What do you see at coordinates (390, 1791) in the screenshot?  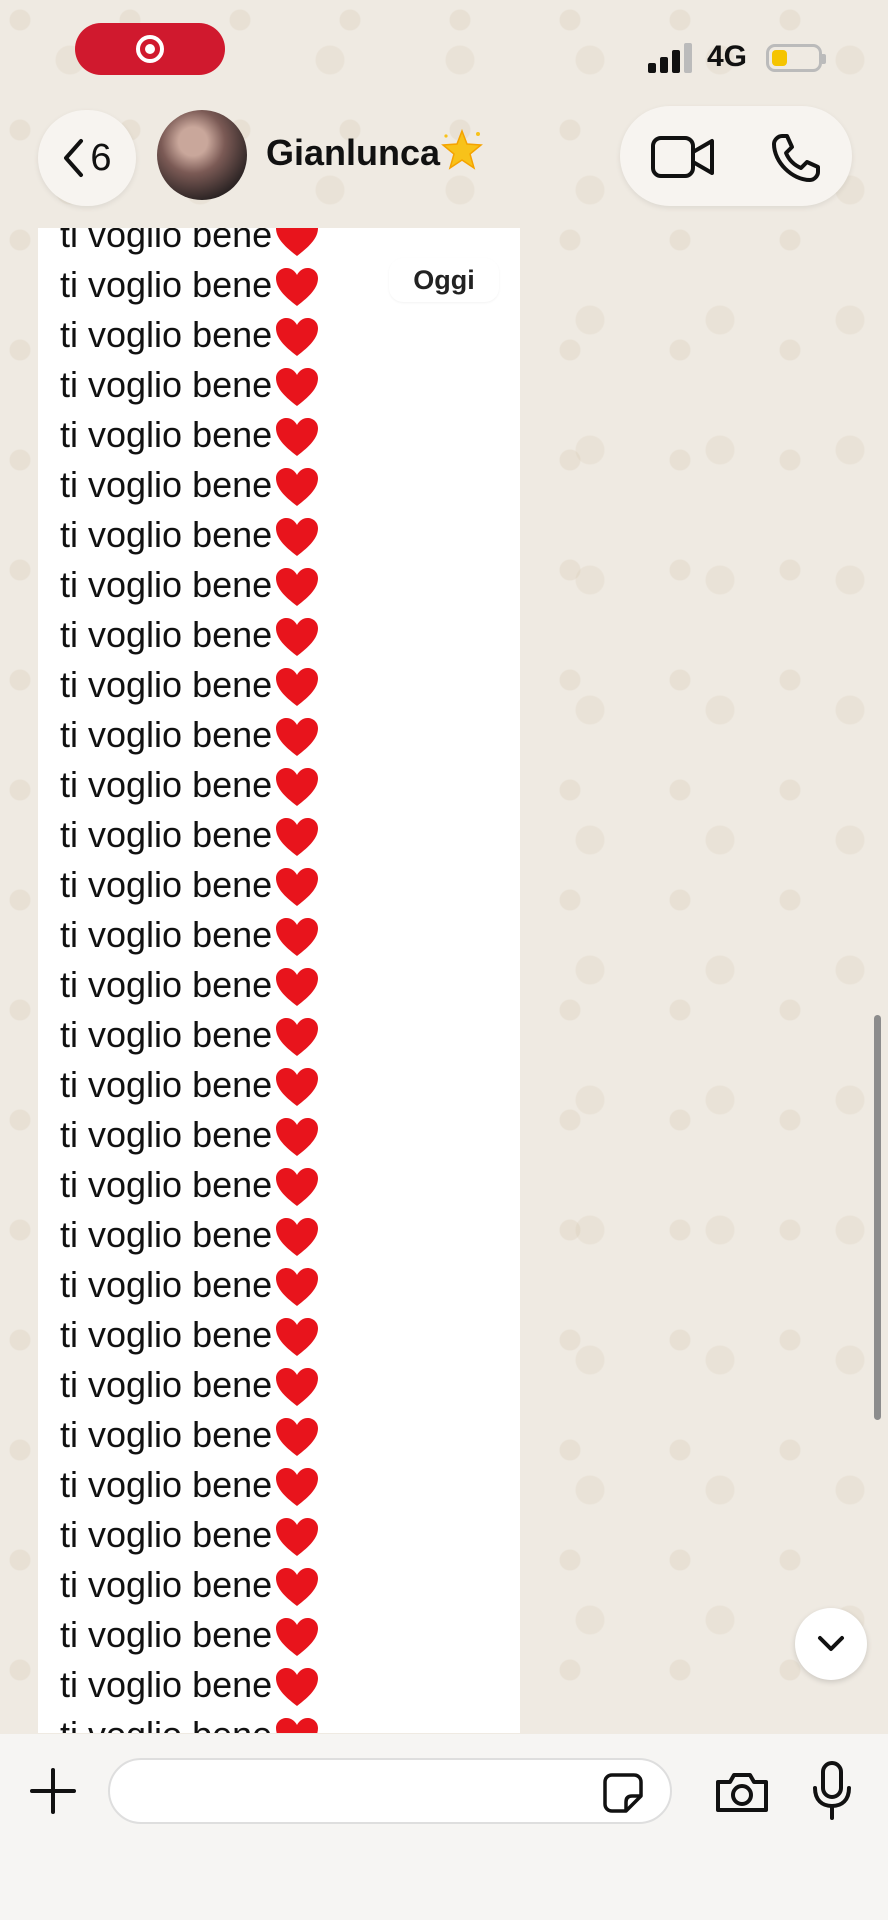 I see `message-input` at bounding box center [390, 1791].